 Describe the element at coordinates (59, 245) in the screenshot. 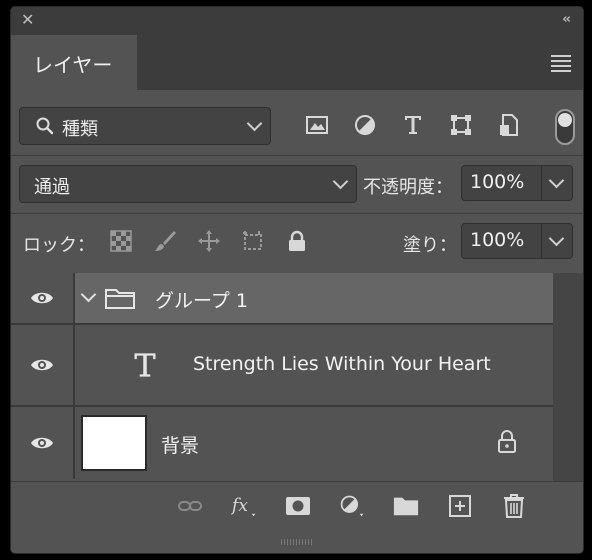

I see `lock-label: ロック：` at that location.